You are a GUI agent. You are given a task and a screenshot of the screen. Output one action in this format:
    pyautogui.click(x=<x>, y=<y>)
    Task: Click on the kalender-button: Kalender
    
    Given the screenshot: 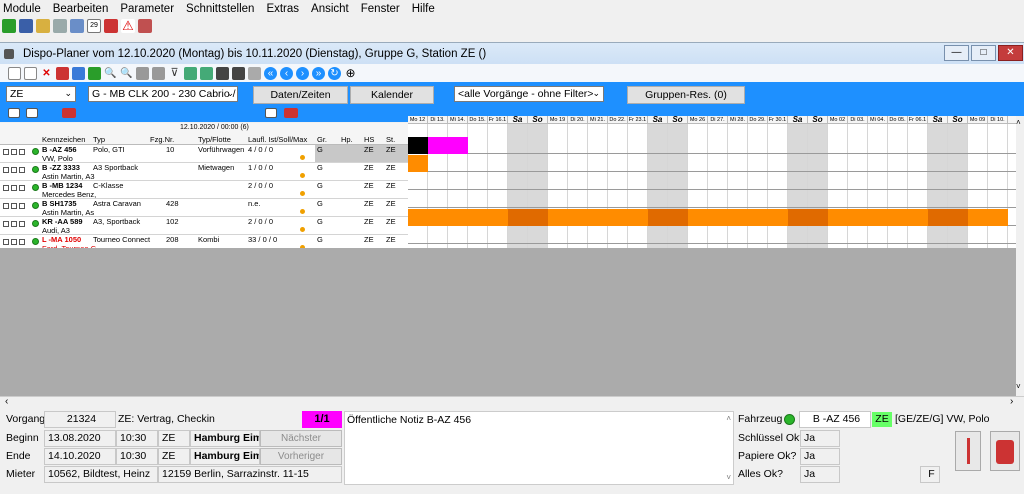 What is the action you would take?
    pyautogui.click(x=392, y=95)
    